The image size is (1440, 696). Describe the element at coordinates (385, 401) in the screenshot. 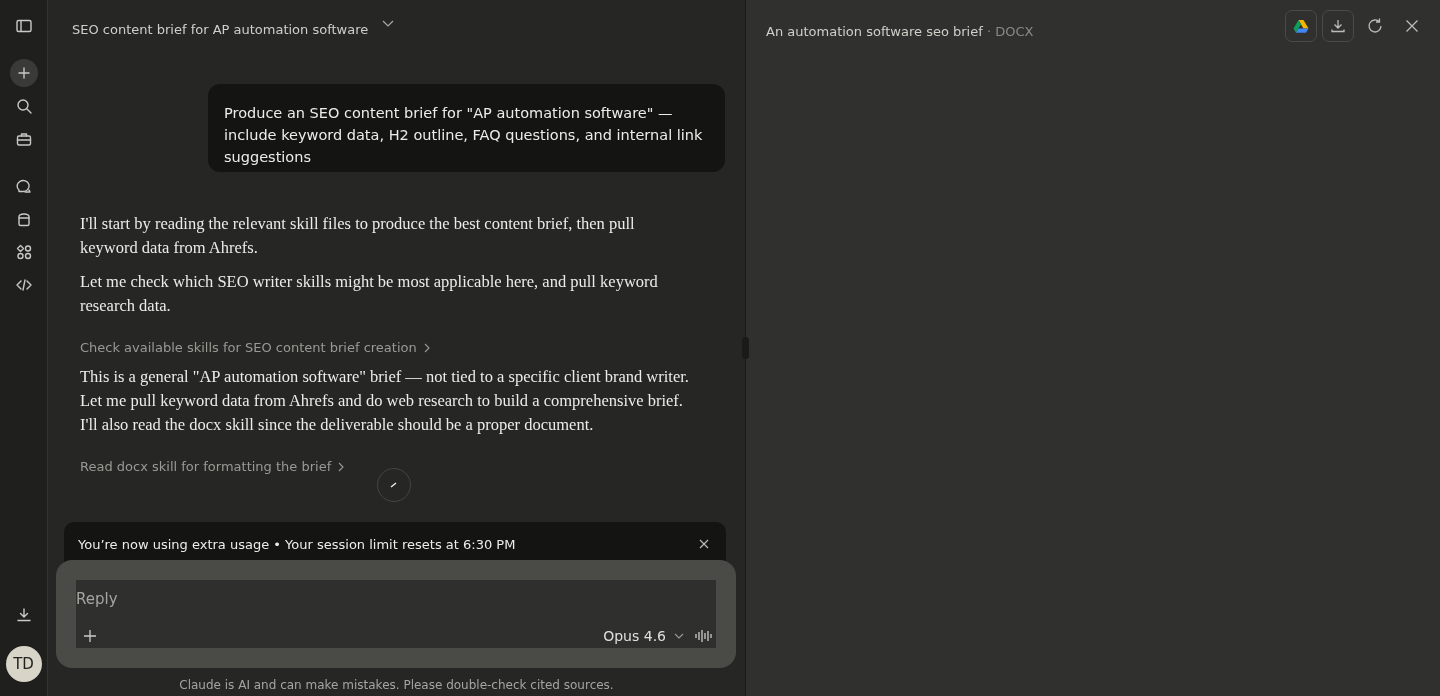

I see `assistant-message: This is a general "AP automation software" brief — not tied to a specific client brand writer. Let me pull keyword data from Ahrefs and do web research to build a comprehensive brief. I'll also read the docx skill since the deliverable should be a proper document.` at that location.